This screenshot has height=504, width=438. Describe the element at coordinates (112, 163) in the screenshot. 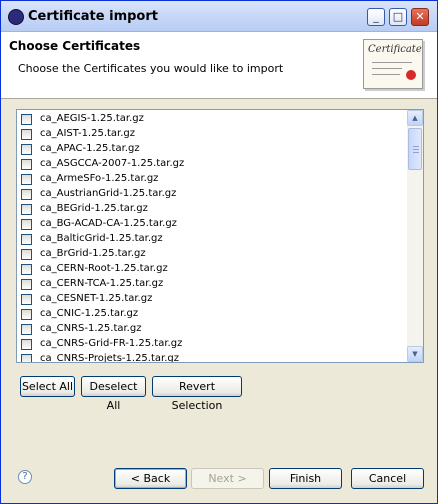

I see `certificate-label: ca_ASGCCA-2007-1.25.tar.gz` at that location.